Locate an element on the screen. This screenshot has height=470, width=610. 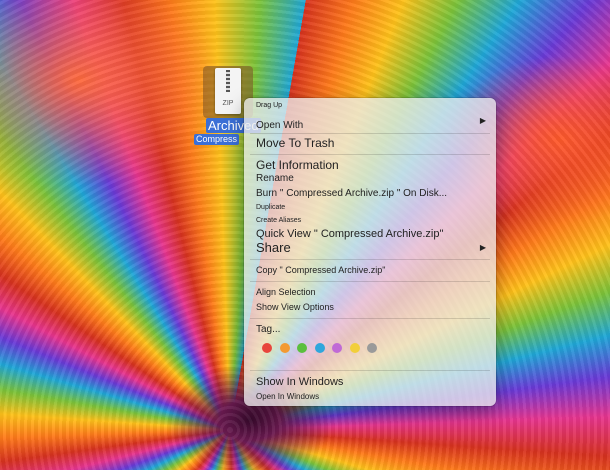
menu-item-show-in-windows: Show In Windows is located at coordinates (299, 382).